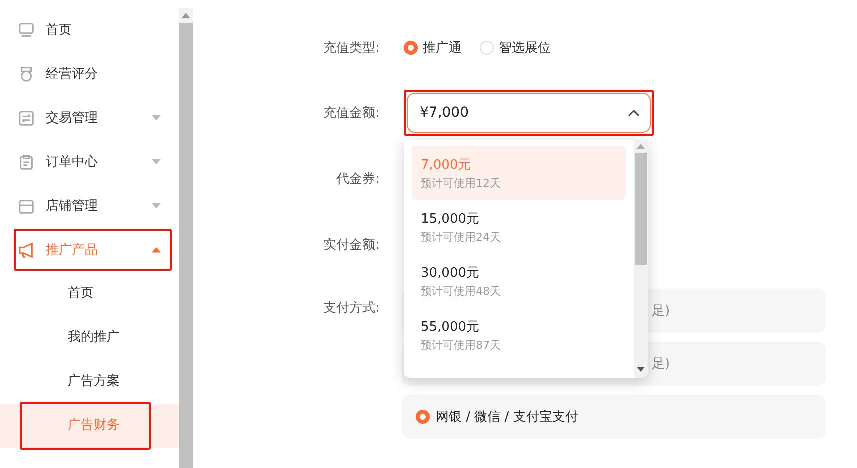 The width and height of the screenshot is (857, 468). I want to click on nav-label: 订单中心, so click(72, 162).